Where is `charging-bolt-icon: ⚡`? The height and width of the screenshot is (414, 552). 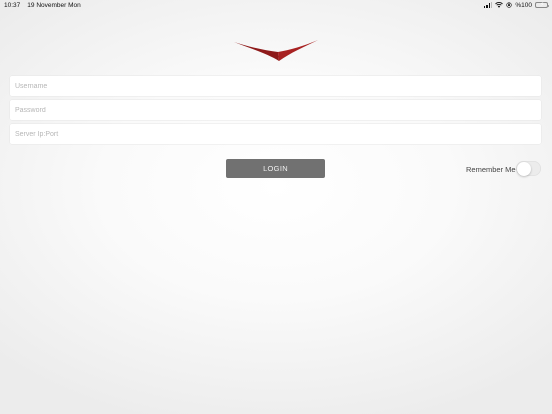 charging-bolt-icon: ⚡ is located at coordinates (542, 4).